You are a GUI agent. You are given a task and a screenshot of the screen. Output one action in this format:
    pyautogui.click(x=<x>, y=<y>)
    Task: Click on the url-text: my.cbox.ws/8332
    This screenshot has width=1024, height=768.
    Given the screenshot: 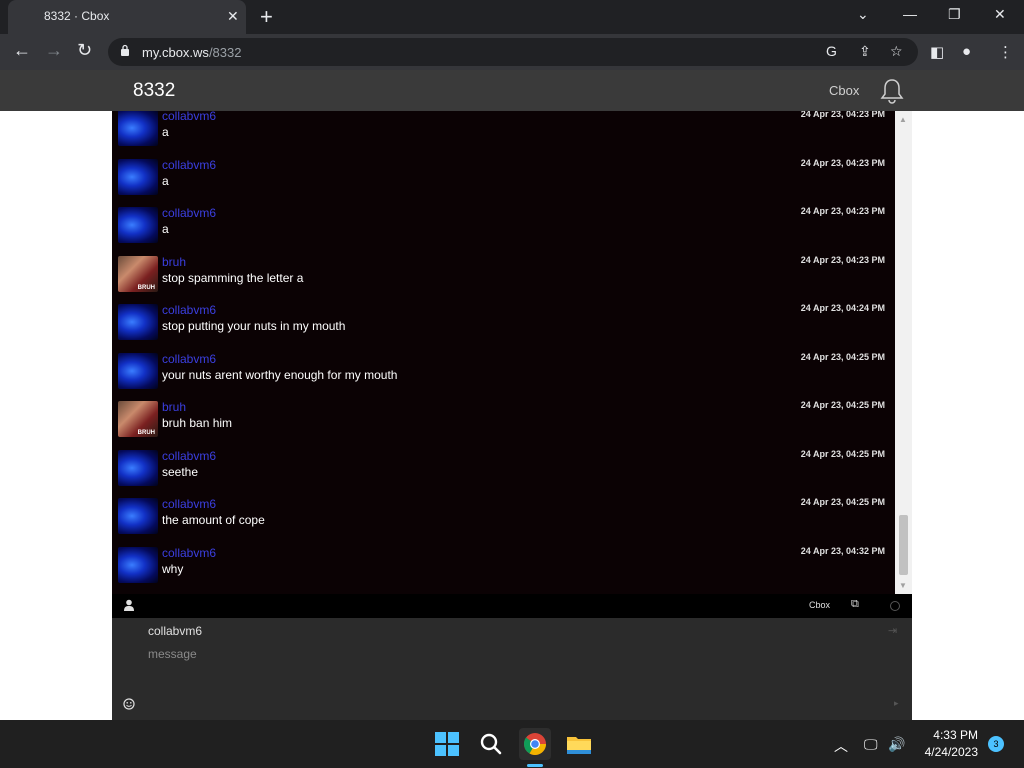 What is the action you would take?
    pyautogui.click(x=192, y=52)
    